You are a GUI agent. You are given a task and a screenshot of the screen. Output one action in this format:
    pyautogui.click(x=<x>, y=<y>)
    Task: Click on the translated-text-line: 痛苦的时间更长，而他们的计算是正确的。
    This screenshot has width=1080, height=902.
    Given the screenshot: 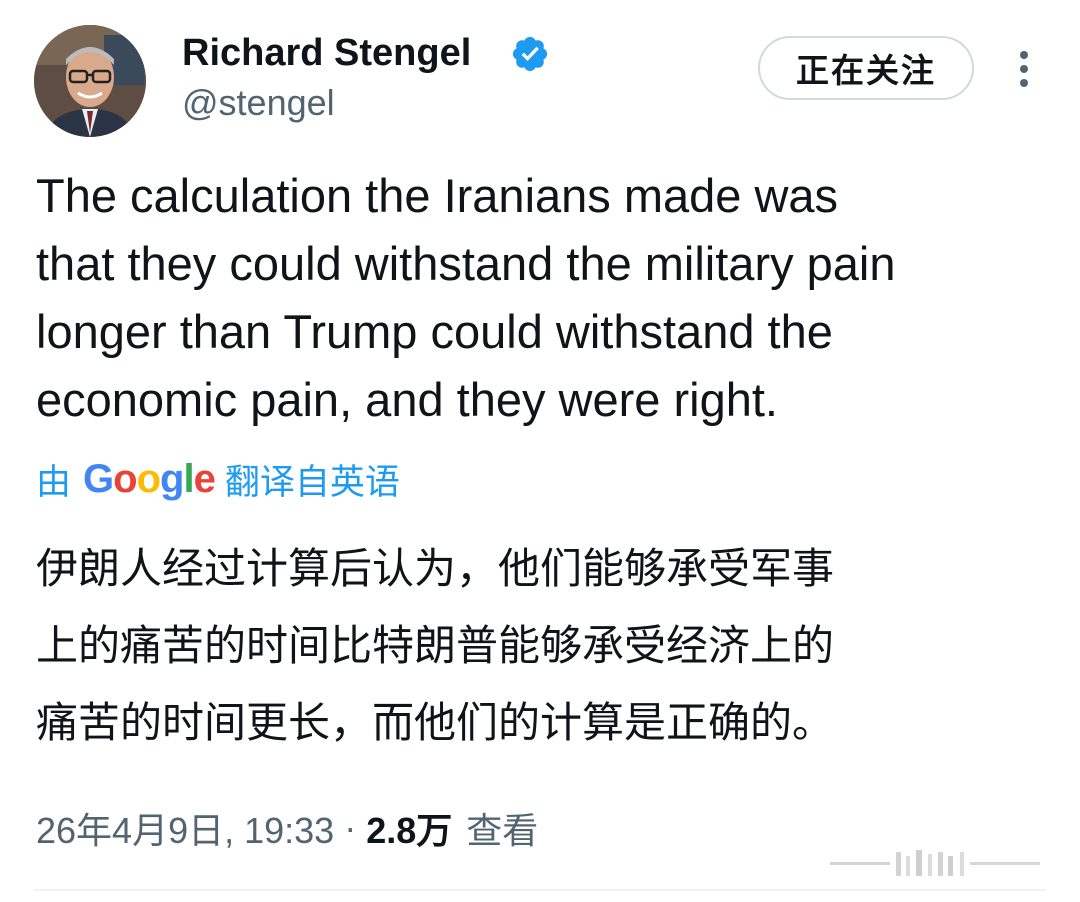 What is the action you would take?
    pyautogui.click(x=435, y=722)
    